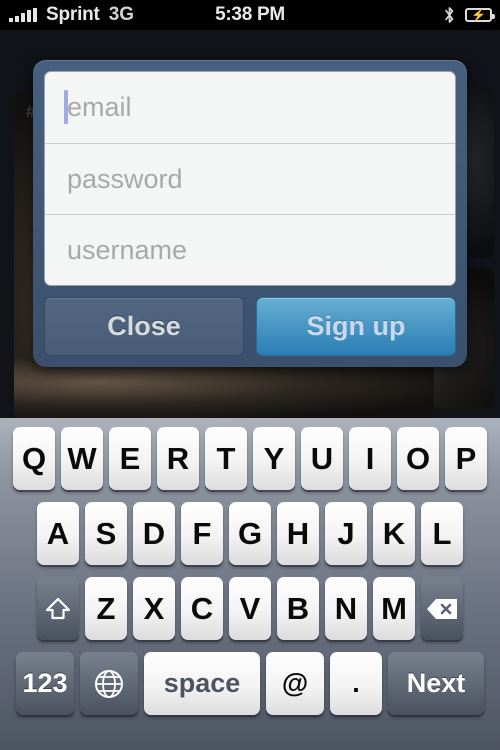  I want to click on keyboard-row-4: 123 space @ . Next, so click(250, 683).